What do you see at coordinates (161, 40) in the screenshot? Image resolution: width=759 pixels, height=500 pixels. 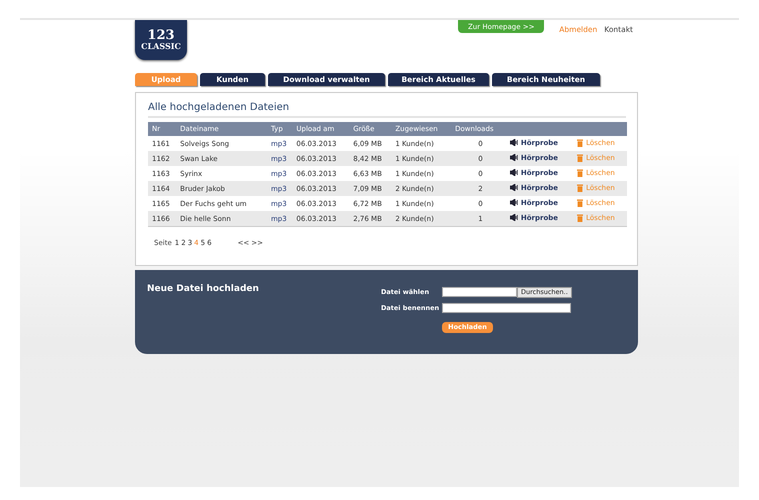 I see `logo: 123 CLASSIC` at bounding box center [161, 40].